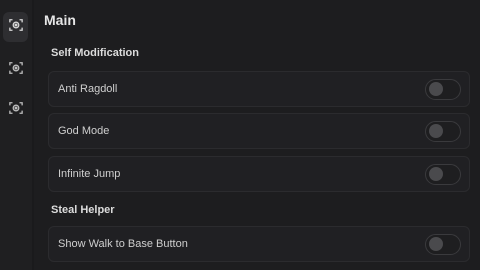 Image resolution: width=480 pixels, height=270 pixels. I want to click on toggle-row-anti-ragdoll: Anti Ragdoll, so click(259, 89).